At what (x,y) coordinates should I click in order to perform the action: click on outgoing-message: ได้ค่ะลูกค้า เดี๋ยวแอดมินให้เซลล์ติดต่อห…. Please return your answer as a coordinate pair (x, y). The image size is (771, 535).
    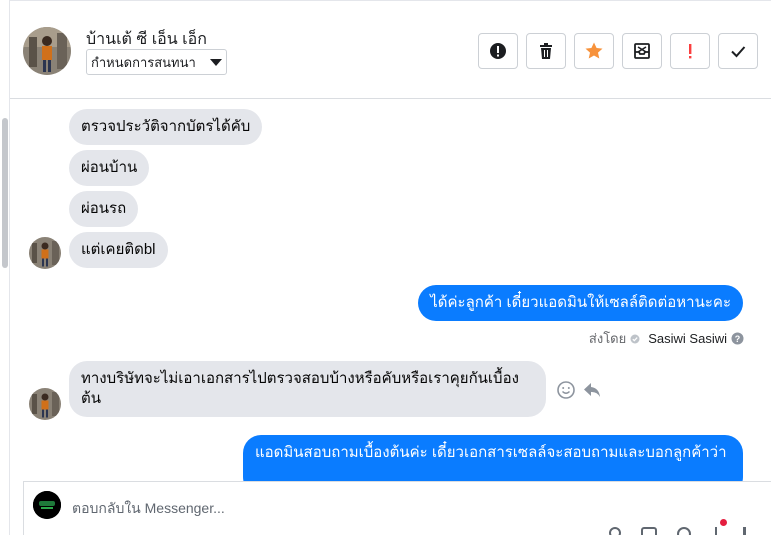
    Looking at the image, I should click on (580, 303).